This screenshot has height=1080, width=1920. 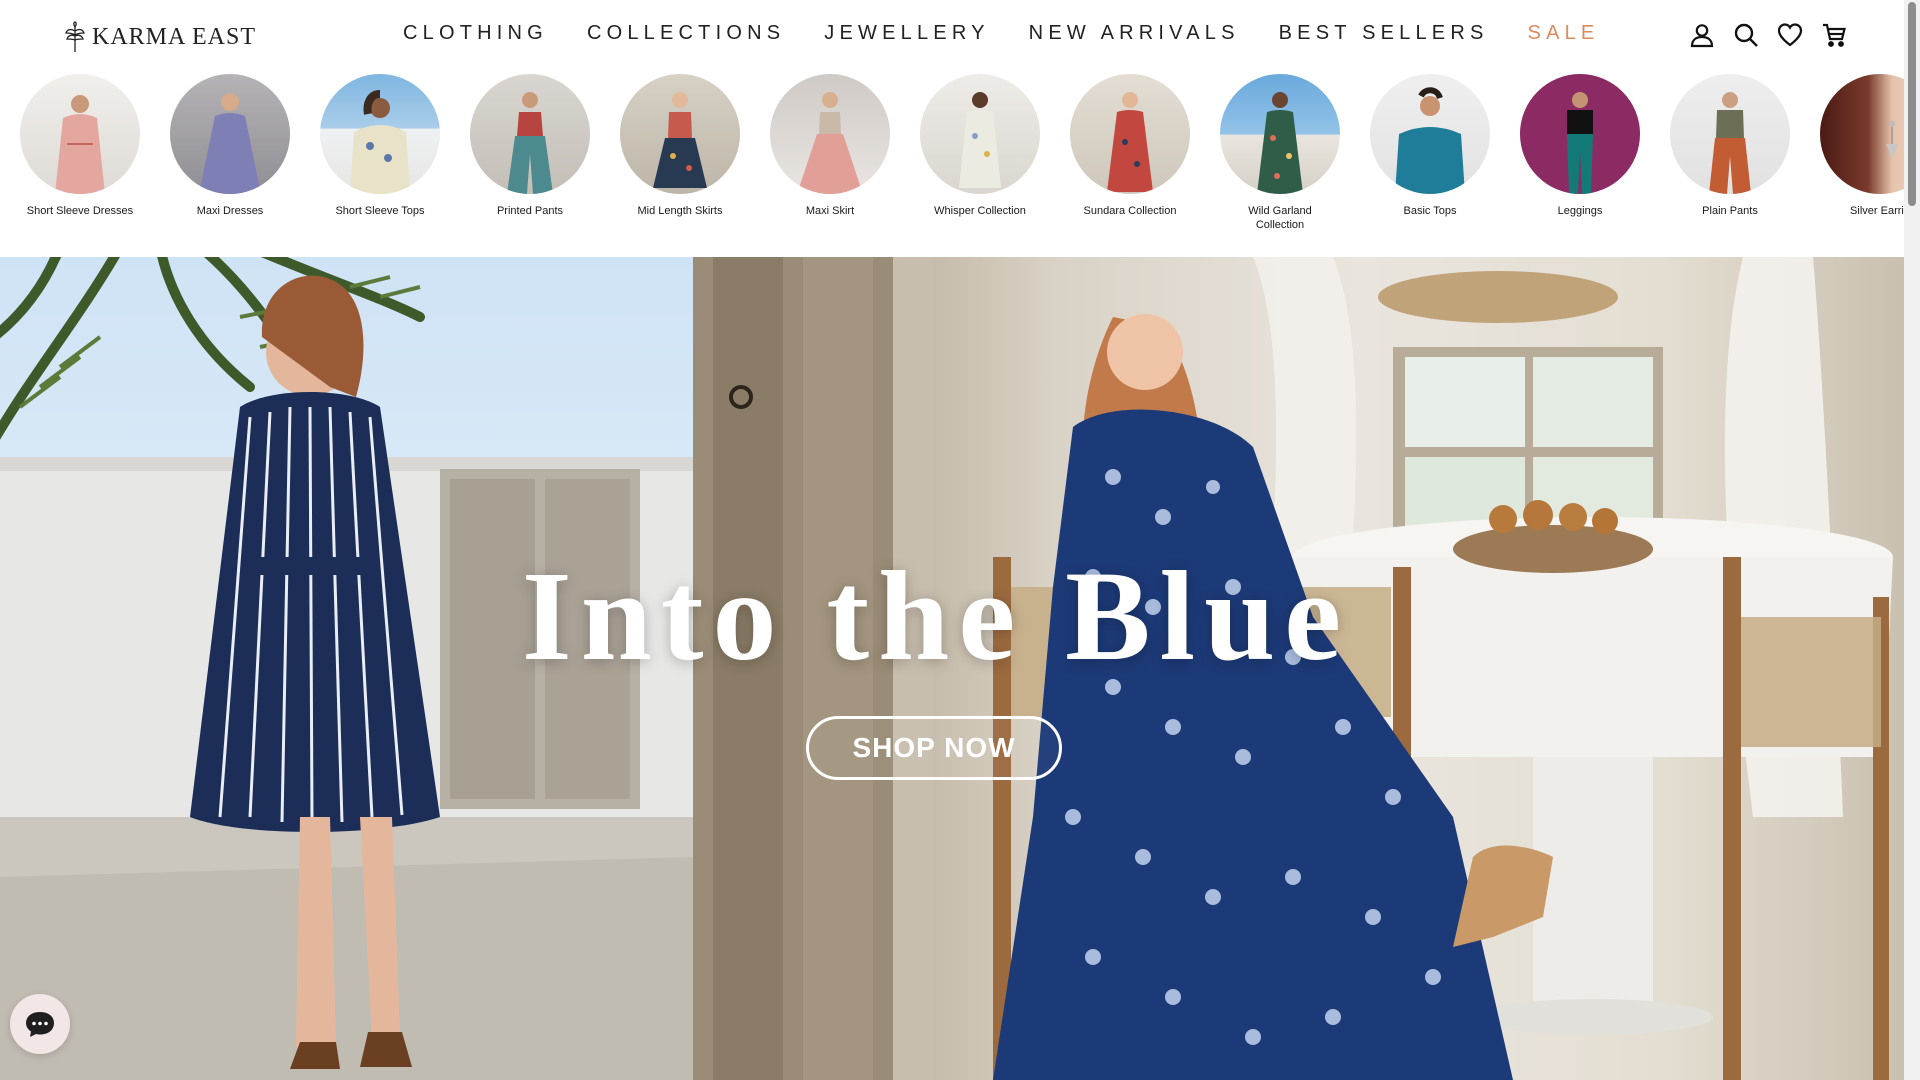 I want to click on category-short-sleeve-tops: Short Sleeve Tops, so click(x=380, y=146).